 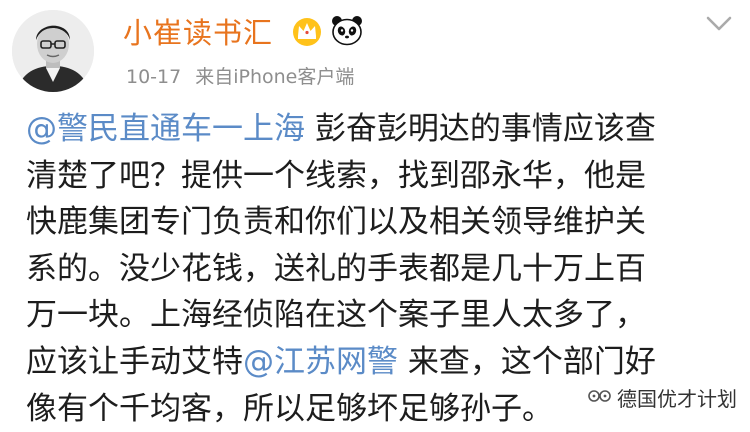 I want to click on avatar-portrait, so click(x=53, y=51).